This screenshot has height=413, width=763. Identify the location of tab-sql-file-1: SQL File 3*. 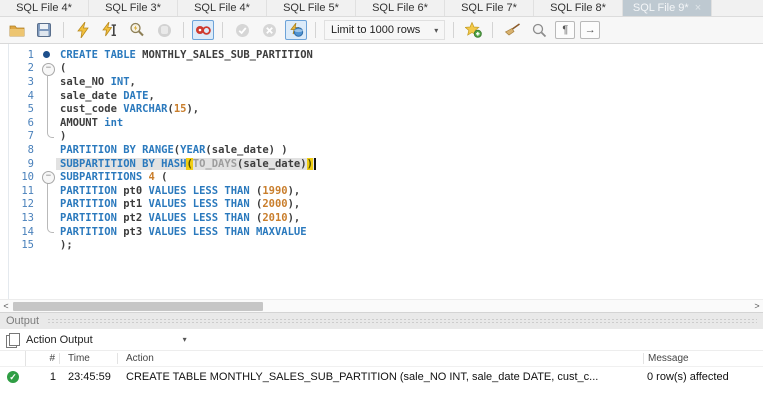
(133, 8).